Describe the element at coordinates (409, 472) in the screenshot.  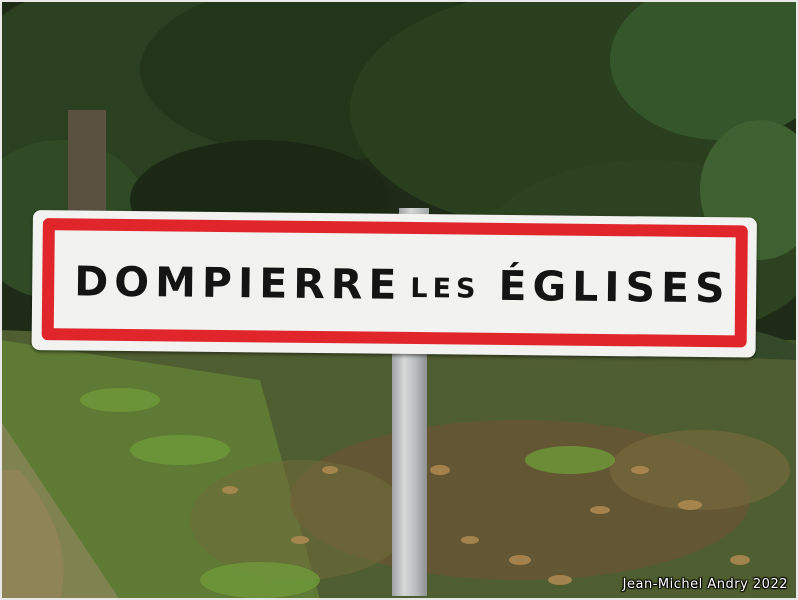
I see `sign-post` at that location.